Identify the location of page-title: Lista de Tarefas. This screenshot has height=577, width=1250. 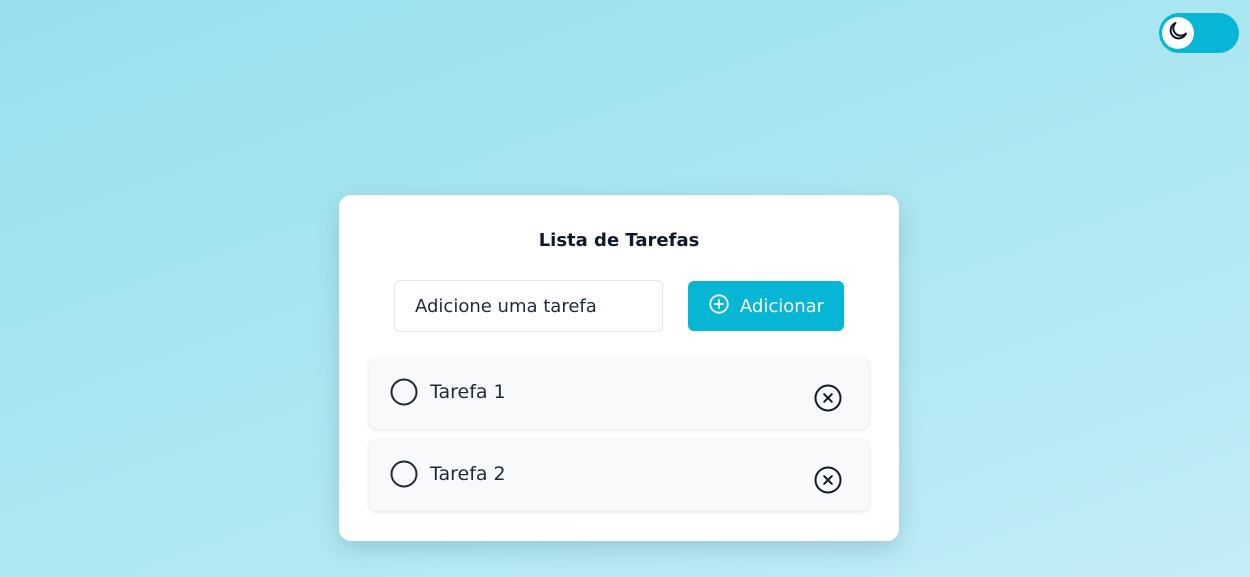
(619, 240).